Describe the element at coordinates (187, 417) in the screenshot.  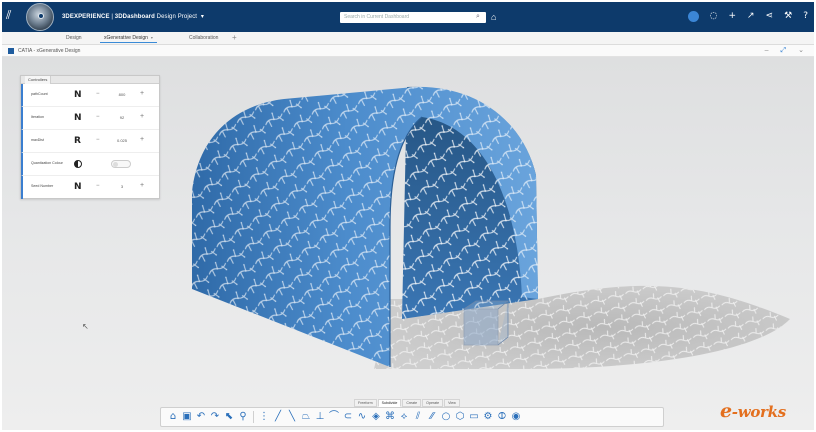
I see `save-icon: ▣` at that location.